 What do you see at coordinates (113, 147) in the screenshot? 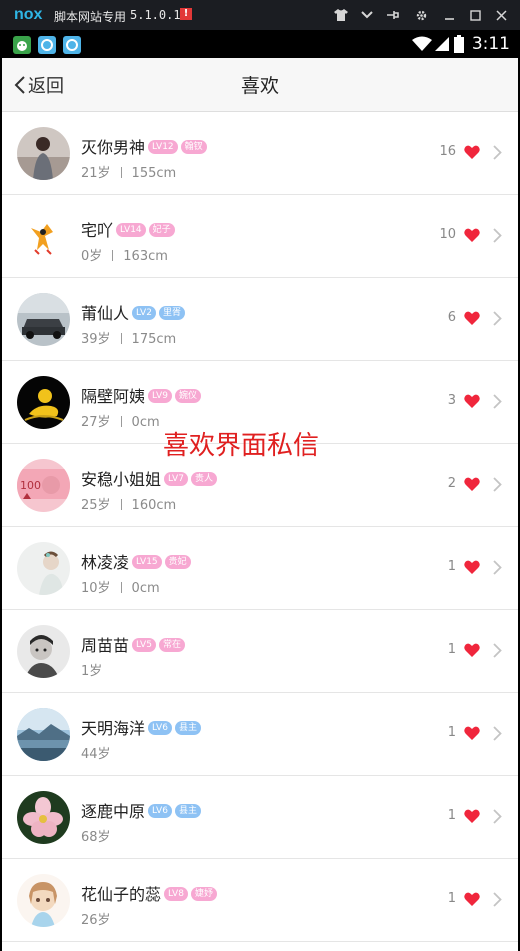
I see `user-name: 灭你男神` at bounding box center [113, 147].